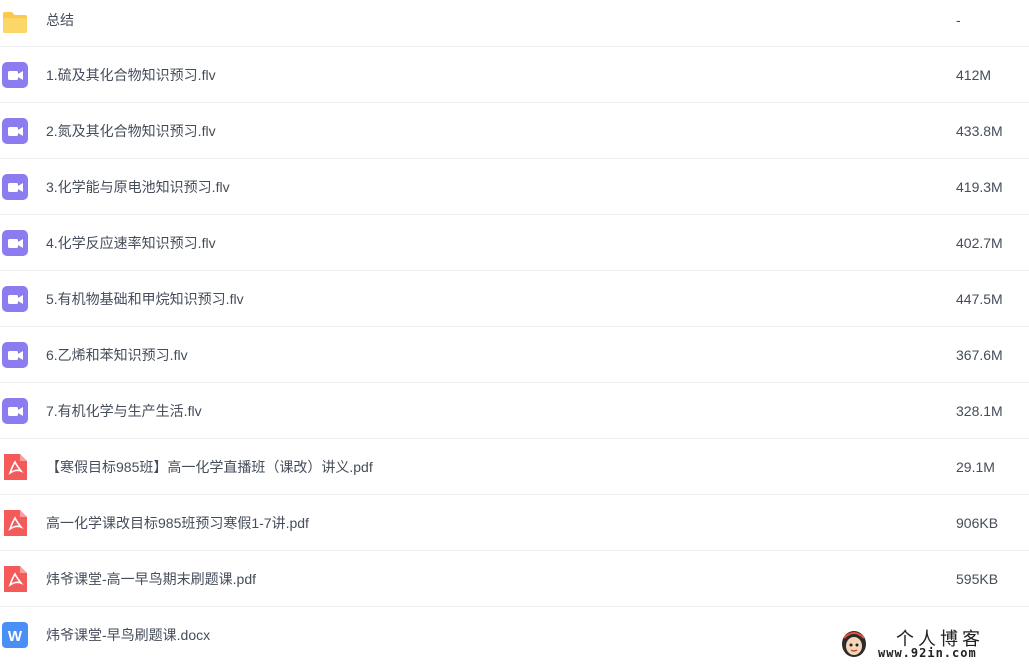 The width and height of the screenshot is (1029, 666). I want to click on file-size: 433.8M, so click(979, 131).